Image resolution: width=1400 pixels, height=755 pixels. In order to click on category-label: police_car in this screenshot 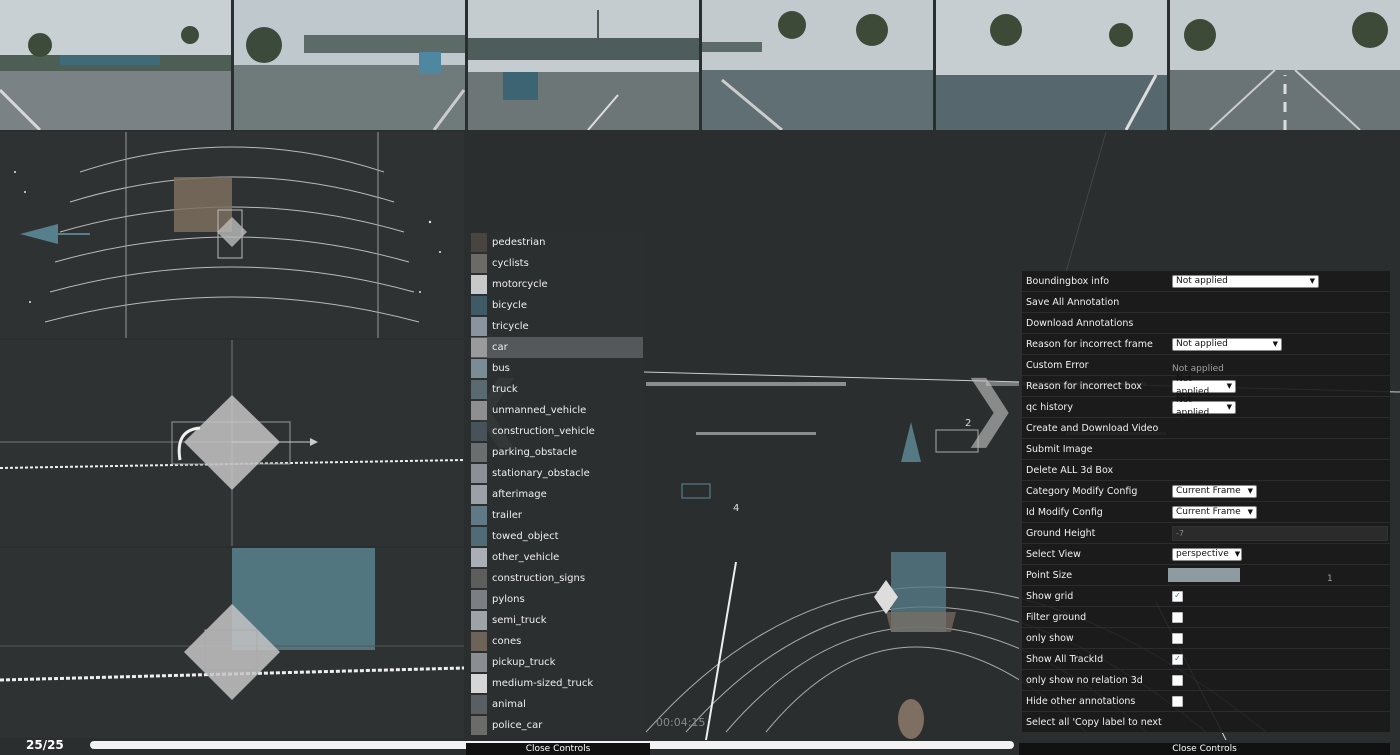, I will do `click(517, 725)`.